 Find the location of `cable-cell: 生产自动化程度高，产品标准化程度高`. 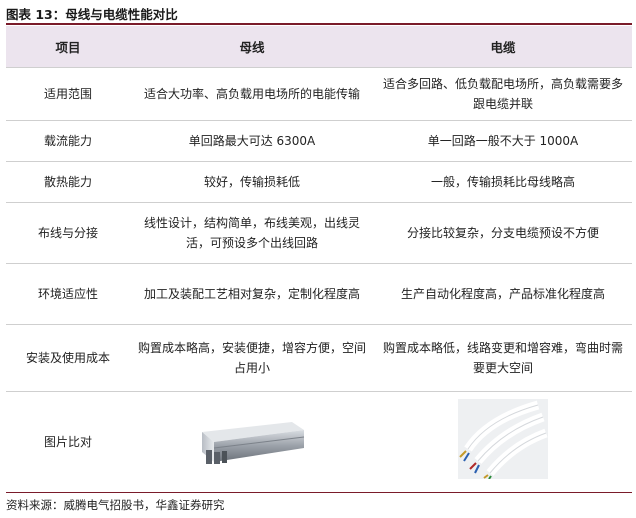

cable-cell: 生产自动化程度高，产品标准化程度高 is located at coordinates (503, 294).